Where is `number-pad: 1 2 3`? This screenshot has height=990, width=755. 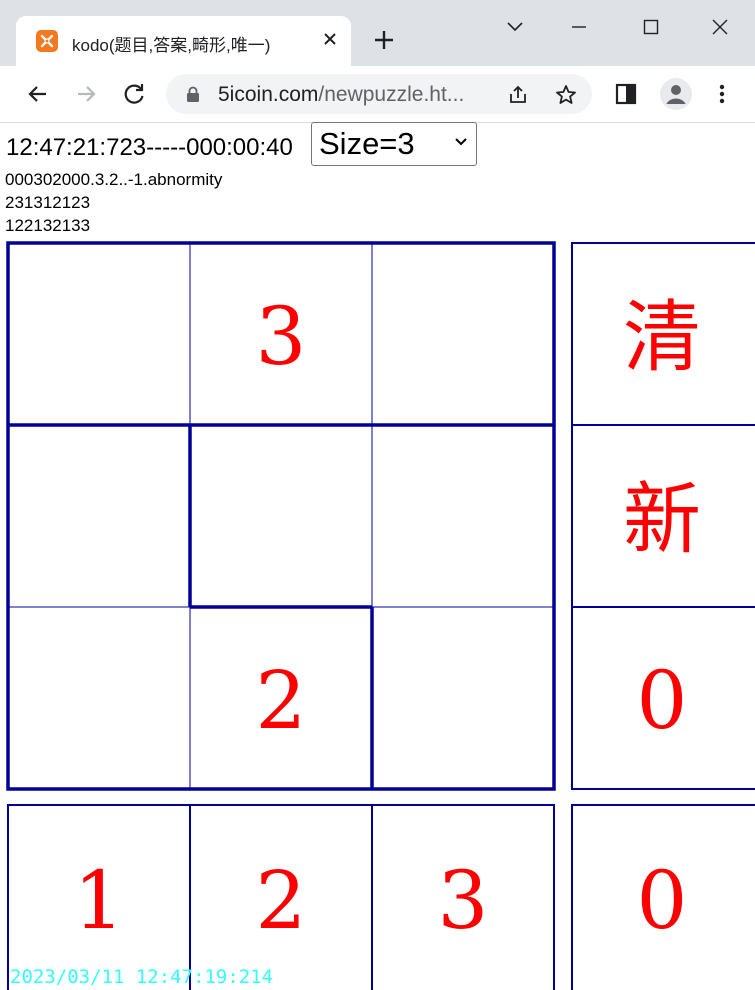 number-pad: 1 2 3 is located at coordinates (281, 897).